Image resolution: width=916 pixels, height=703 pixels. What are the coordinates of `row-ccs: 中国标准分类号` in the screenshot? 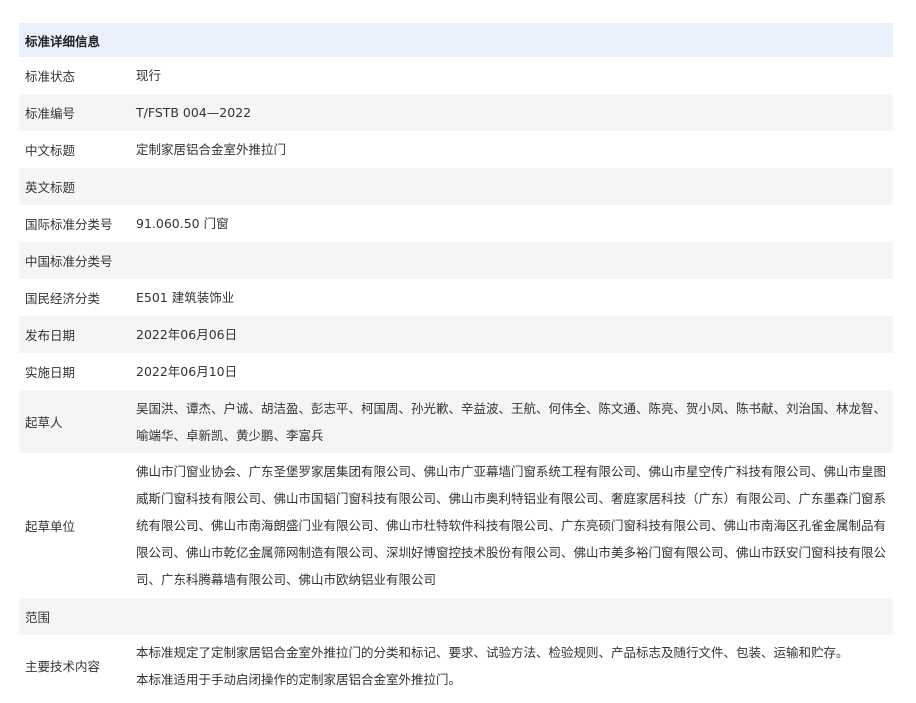 It's located at (456, 260).